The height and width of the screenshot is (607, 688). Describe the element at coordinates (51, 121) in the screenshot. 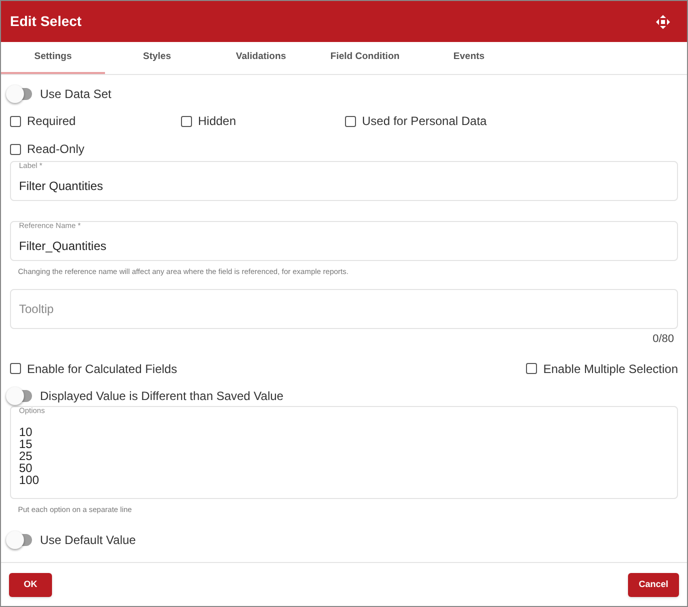

I see `checkbox-label: Required` at that location.